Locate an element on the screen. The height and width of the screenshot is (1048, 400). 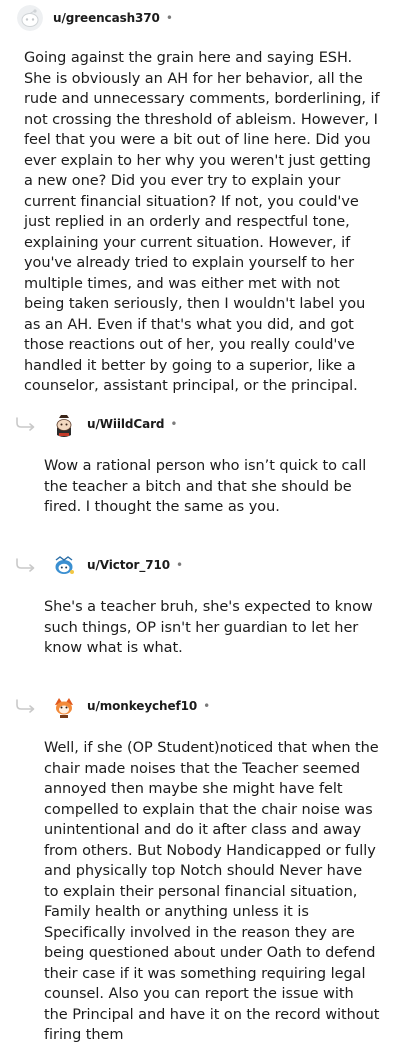
comment-header: u/greencash370 • is located at coordinates (200, 18).